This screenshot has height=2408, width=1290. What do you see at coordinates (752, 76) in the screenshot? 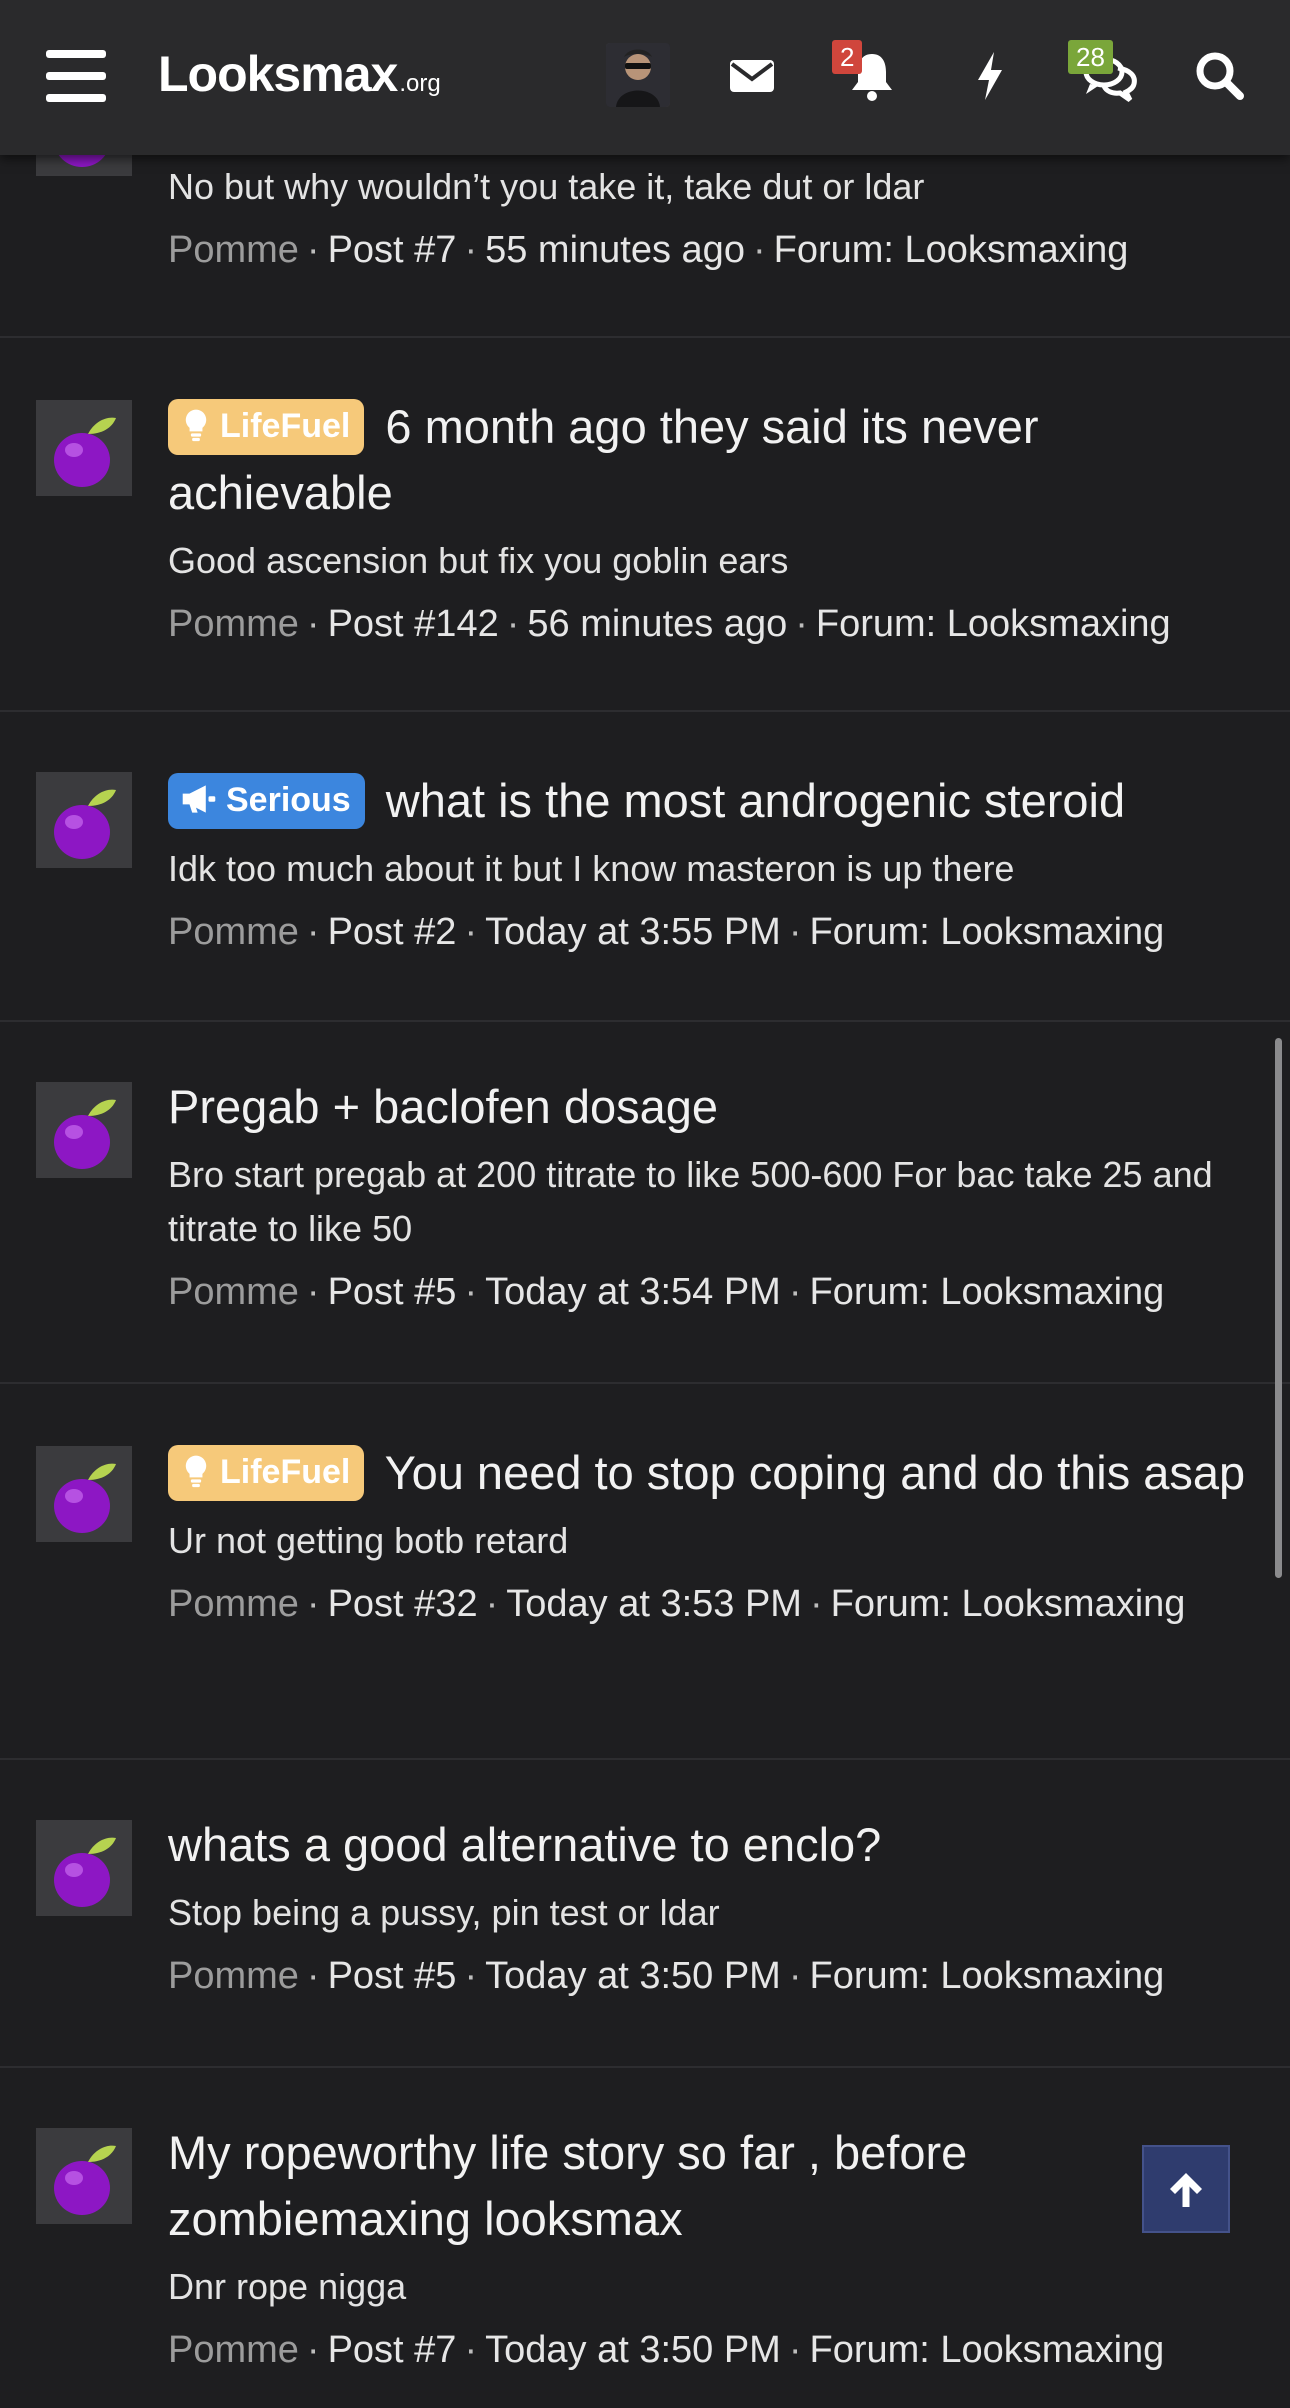
I see `inbox-icon` at bounding box center [752, 76].